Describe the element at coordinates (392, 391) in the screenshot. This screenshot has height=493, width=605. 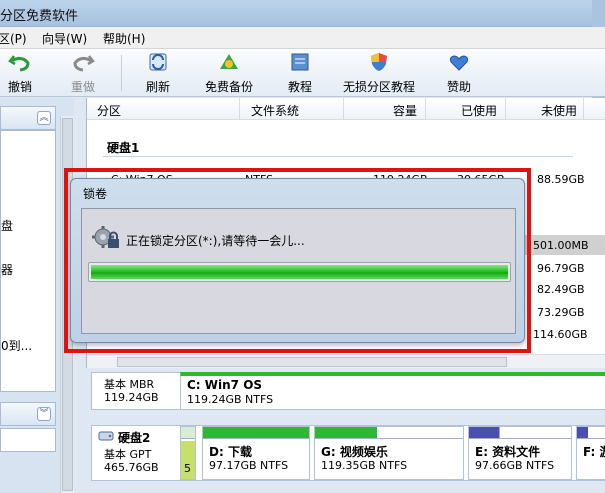
I see `partition-block: C: Win7 OS 119.24GB NTFS` at that location.